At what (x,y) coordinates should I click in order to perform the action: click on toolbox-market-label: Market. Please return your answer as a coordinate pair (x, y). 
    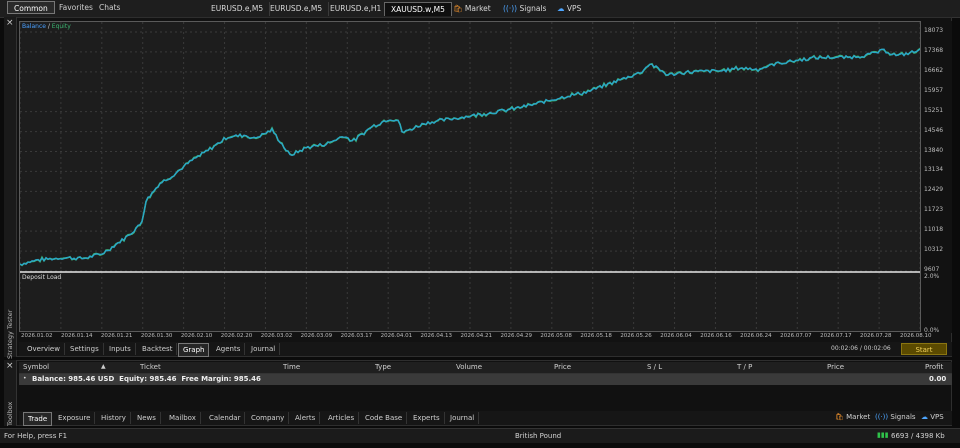
    Looking at the image, I should click on (858, 417).